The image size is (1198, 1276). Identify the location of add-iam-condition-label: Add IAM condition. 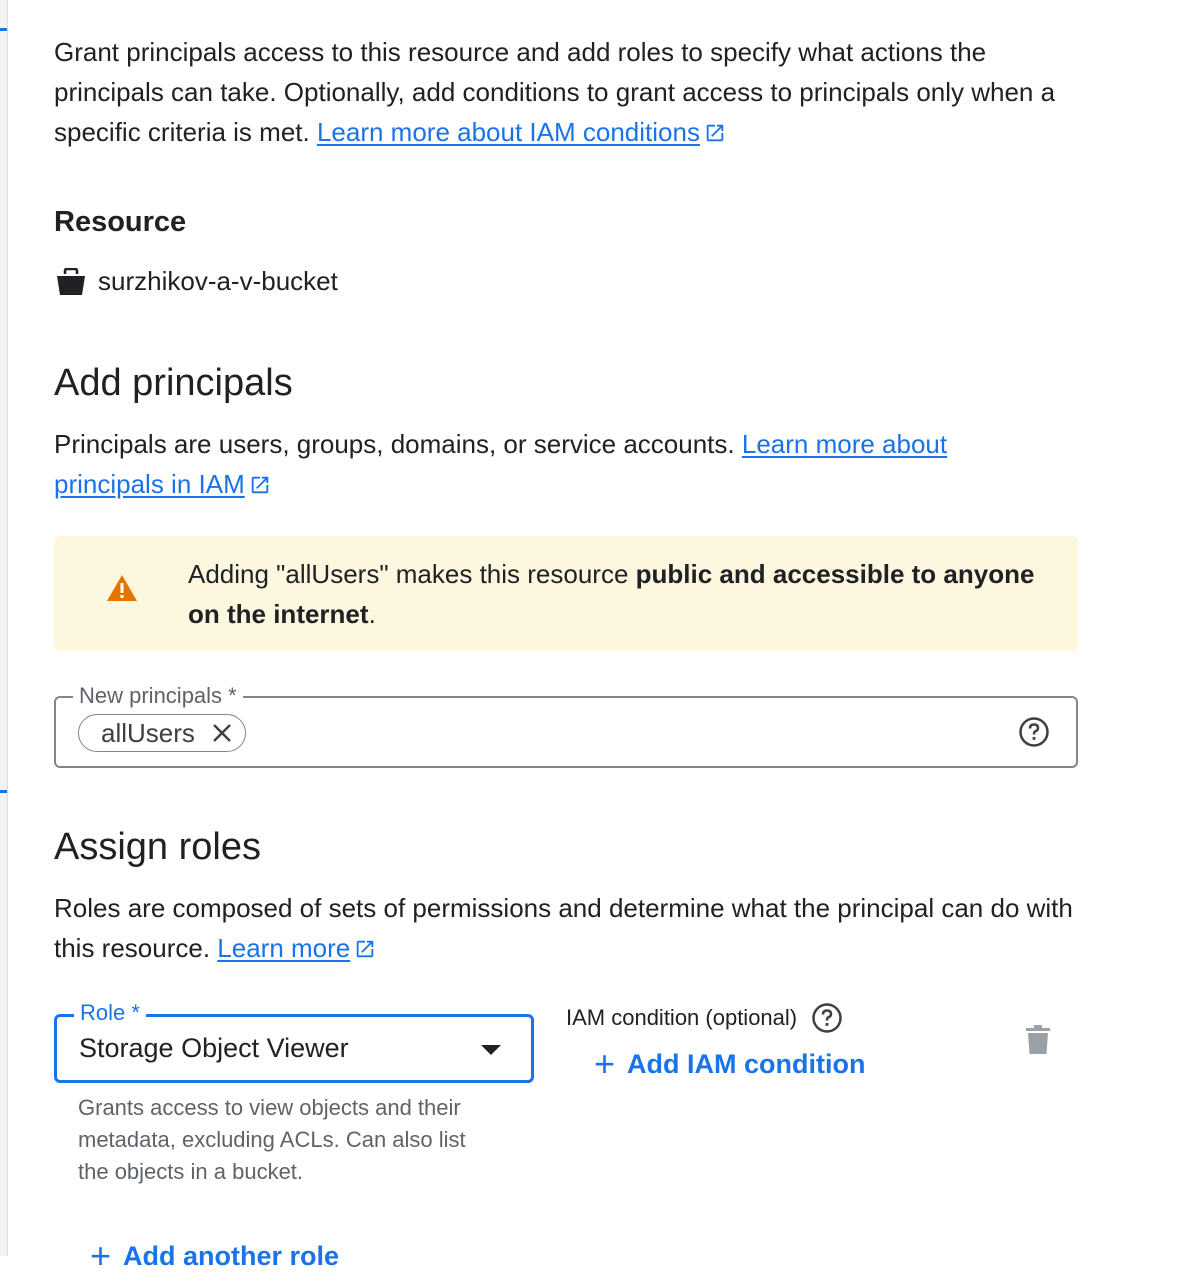
(746, 1063).